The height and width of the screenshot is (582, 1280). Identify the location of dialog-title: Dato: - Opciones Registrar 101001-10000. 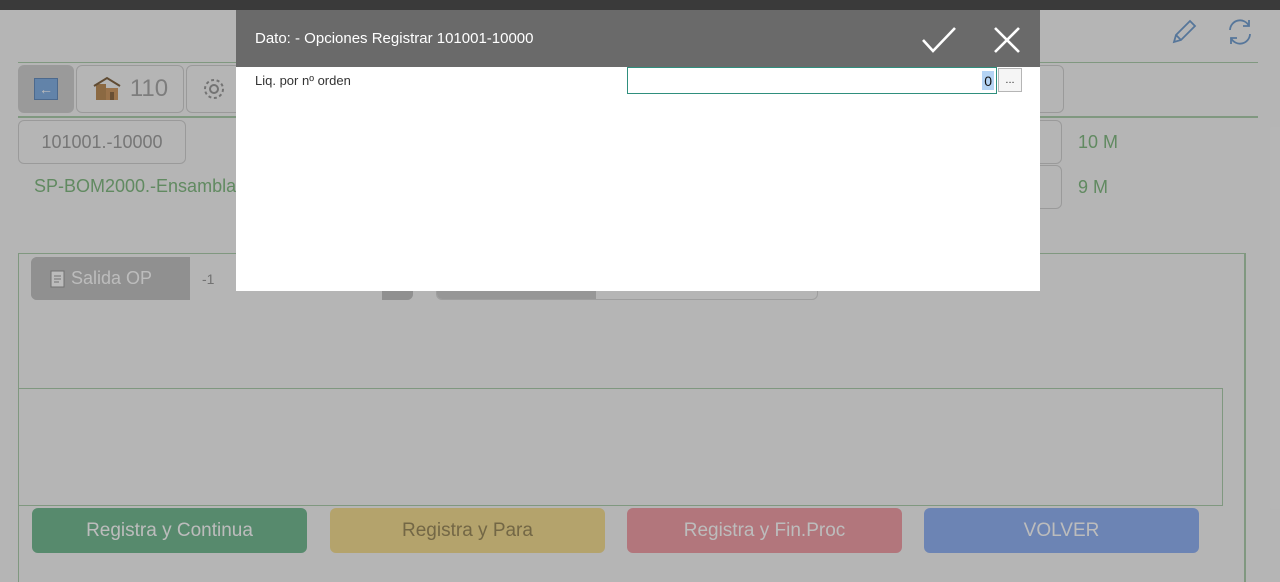
(394, 38).